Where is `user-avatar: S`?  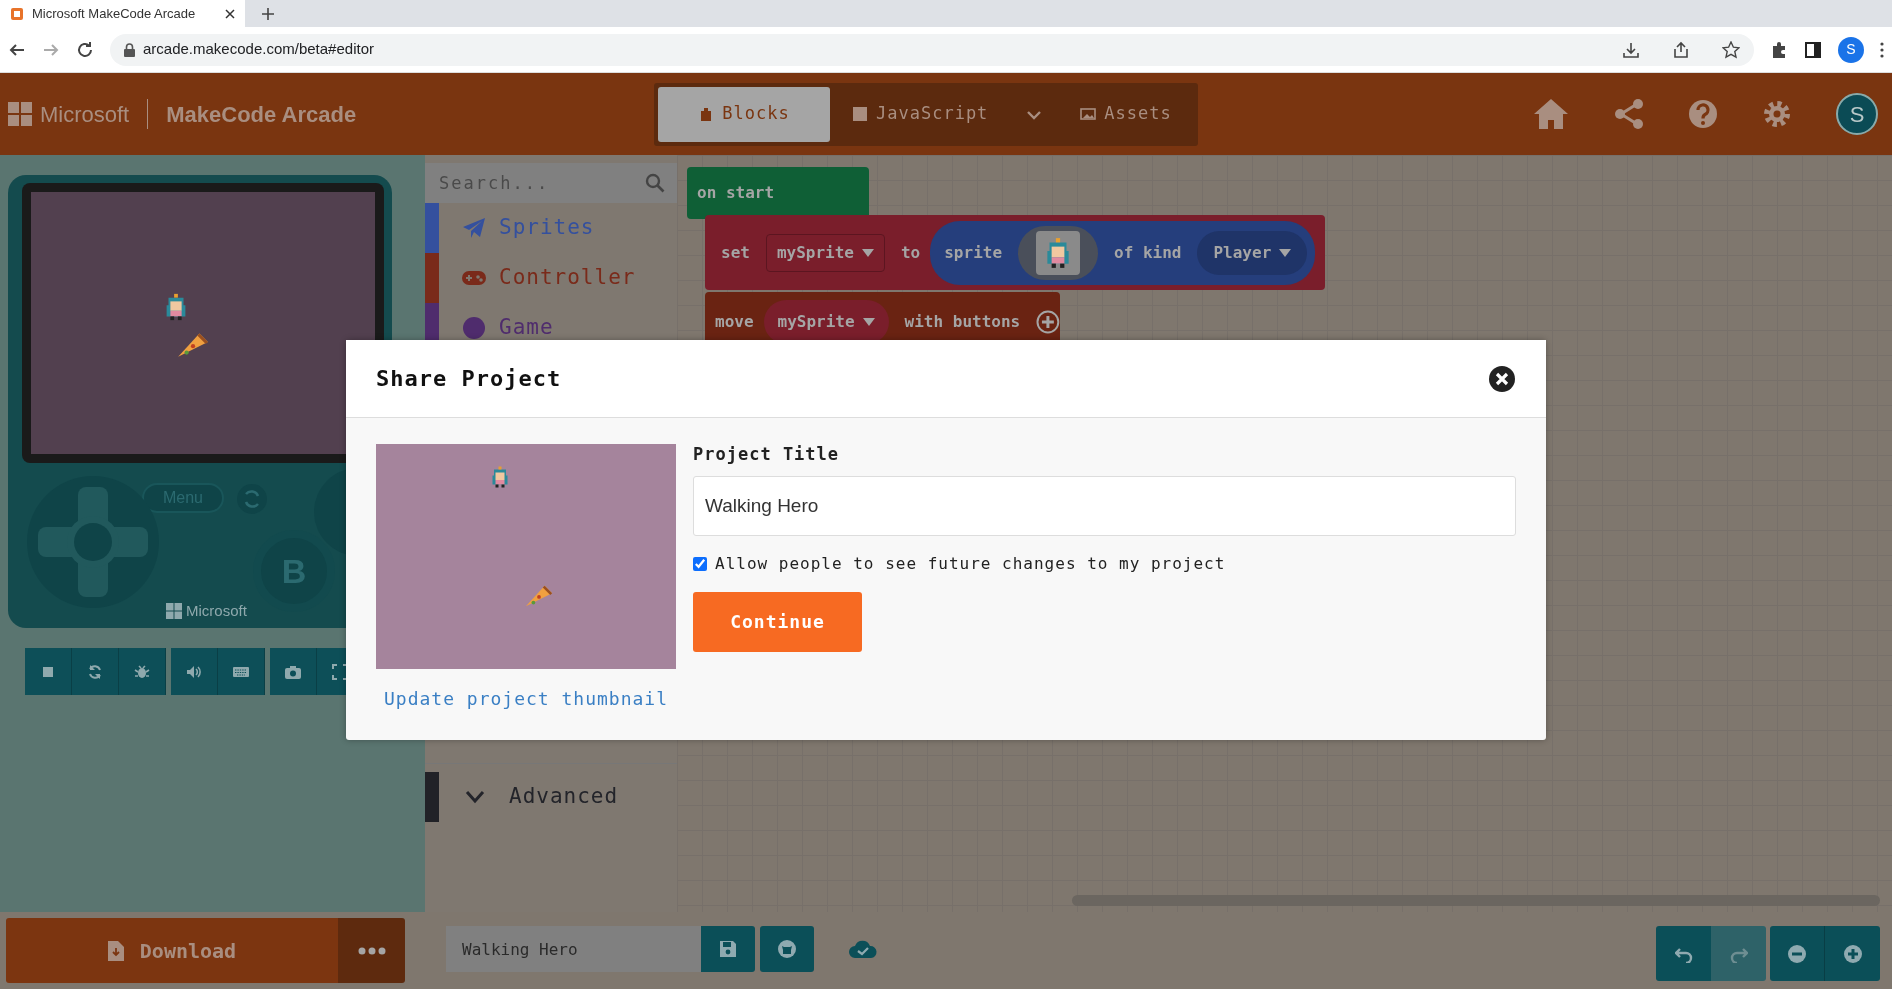 user-avatar: S is located at coordinates (1857, 114).